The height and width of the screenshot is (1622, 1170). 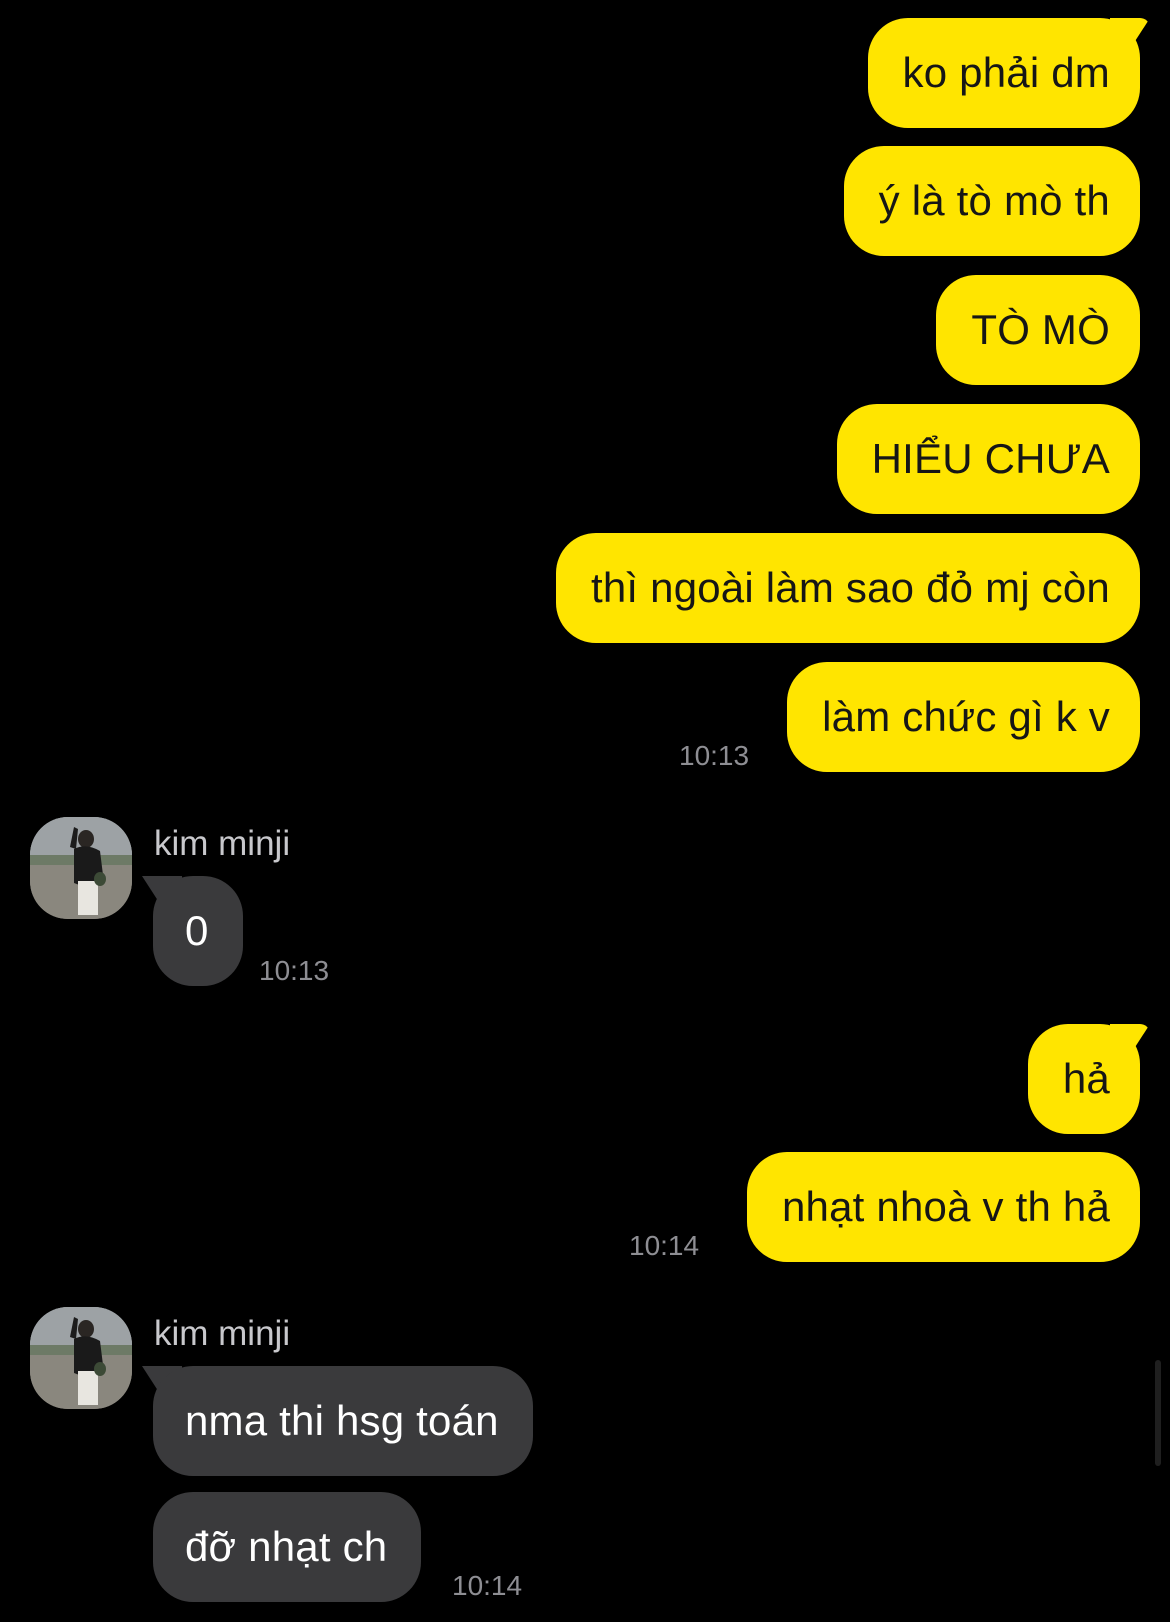 What do you see at coordinates (847, 588) in the screenshot?
I see `outgoing-message: thì ngoài làm sao đỏ mj còn` at bounding box center [847, 588].